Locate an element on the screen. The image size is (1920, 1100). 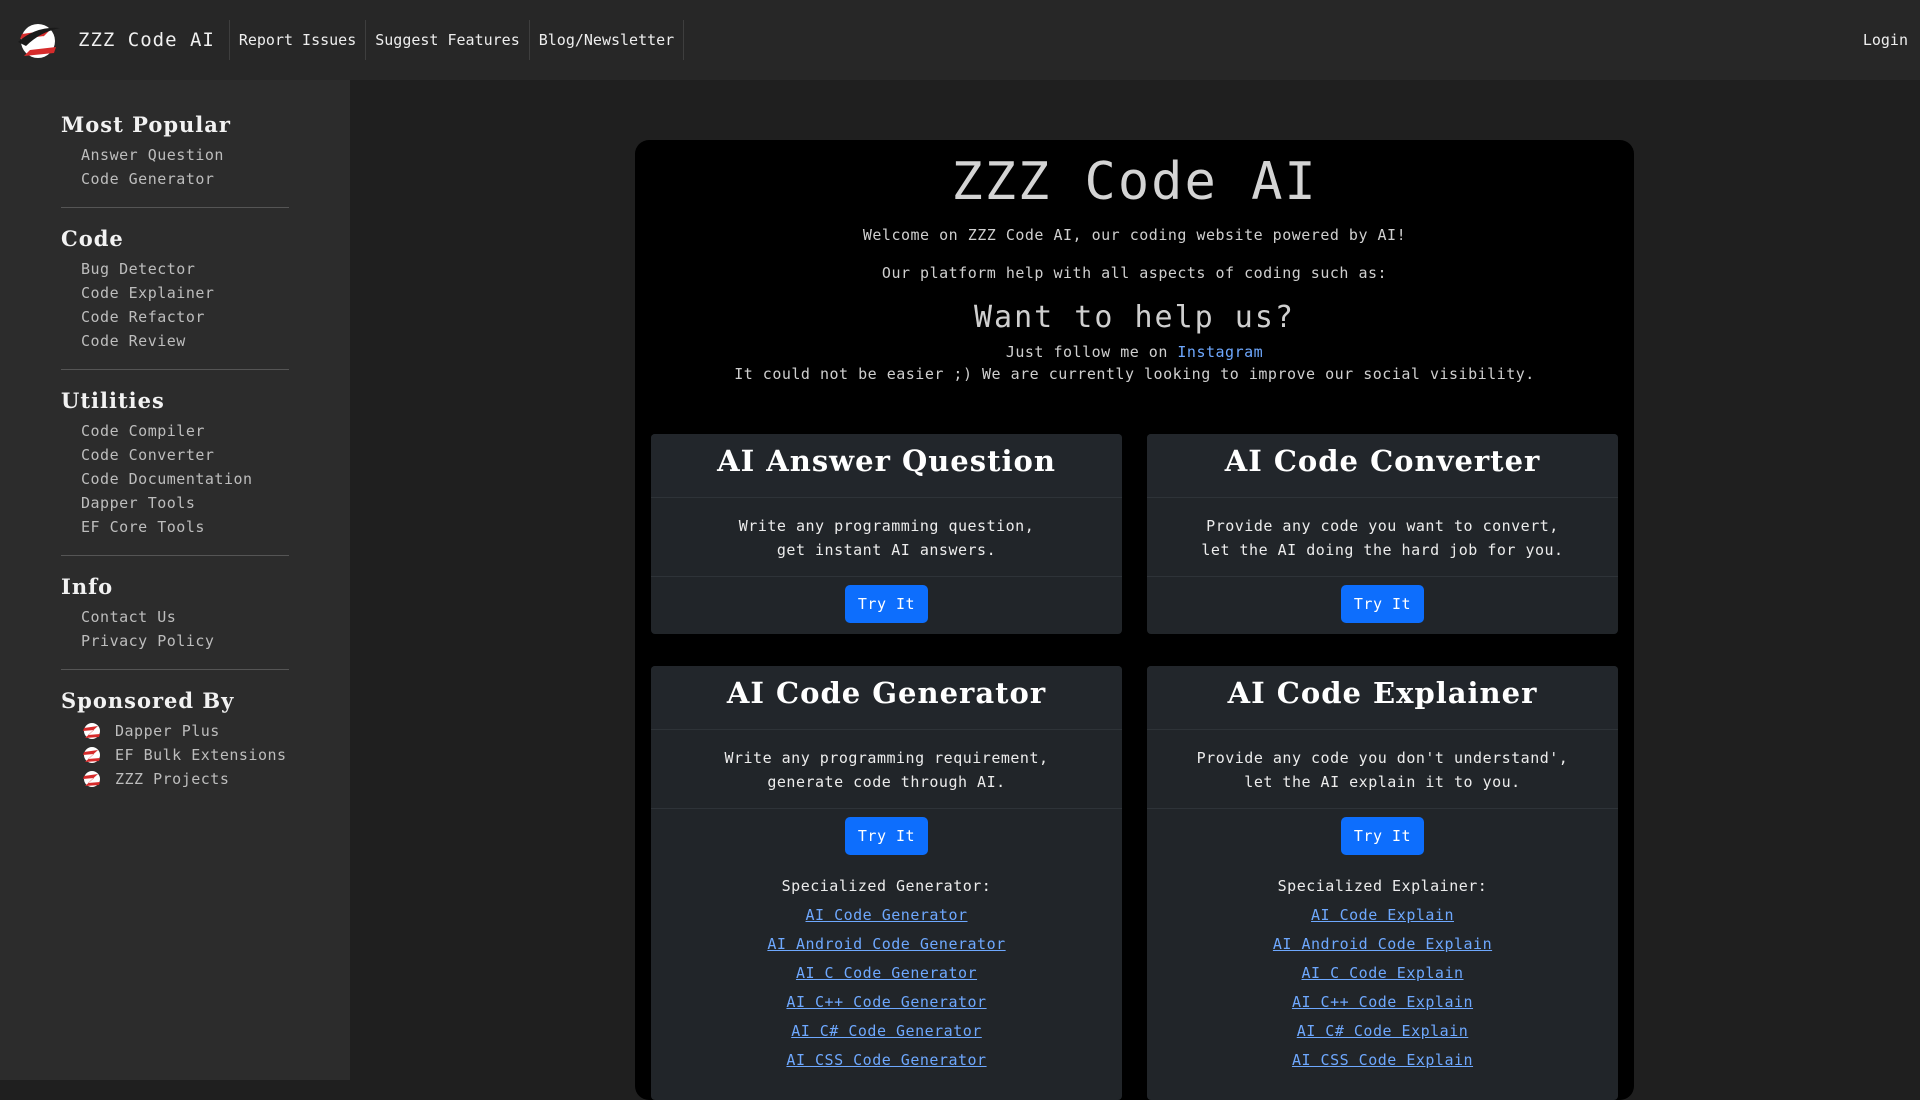
sidebar-item-bug-detector: Bug Detector is located at coordinates (175, 269).